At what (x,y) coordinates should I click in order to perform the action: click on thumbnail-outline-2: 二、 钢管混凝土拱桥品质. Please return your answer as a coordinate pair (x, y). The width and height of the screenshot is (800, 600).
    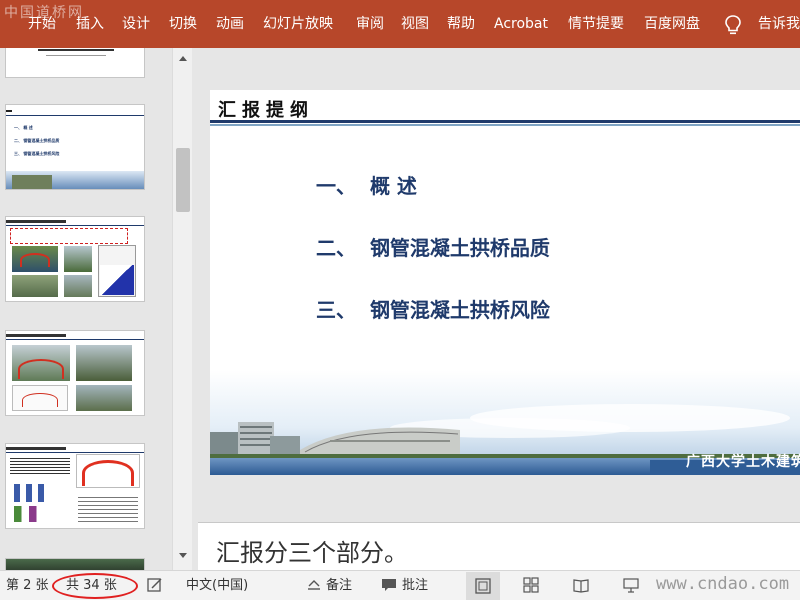
    Looking at the image, I should click on (37, 140).